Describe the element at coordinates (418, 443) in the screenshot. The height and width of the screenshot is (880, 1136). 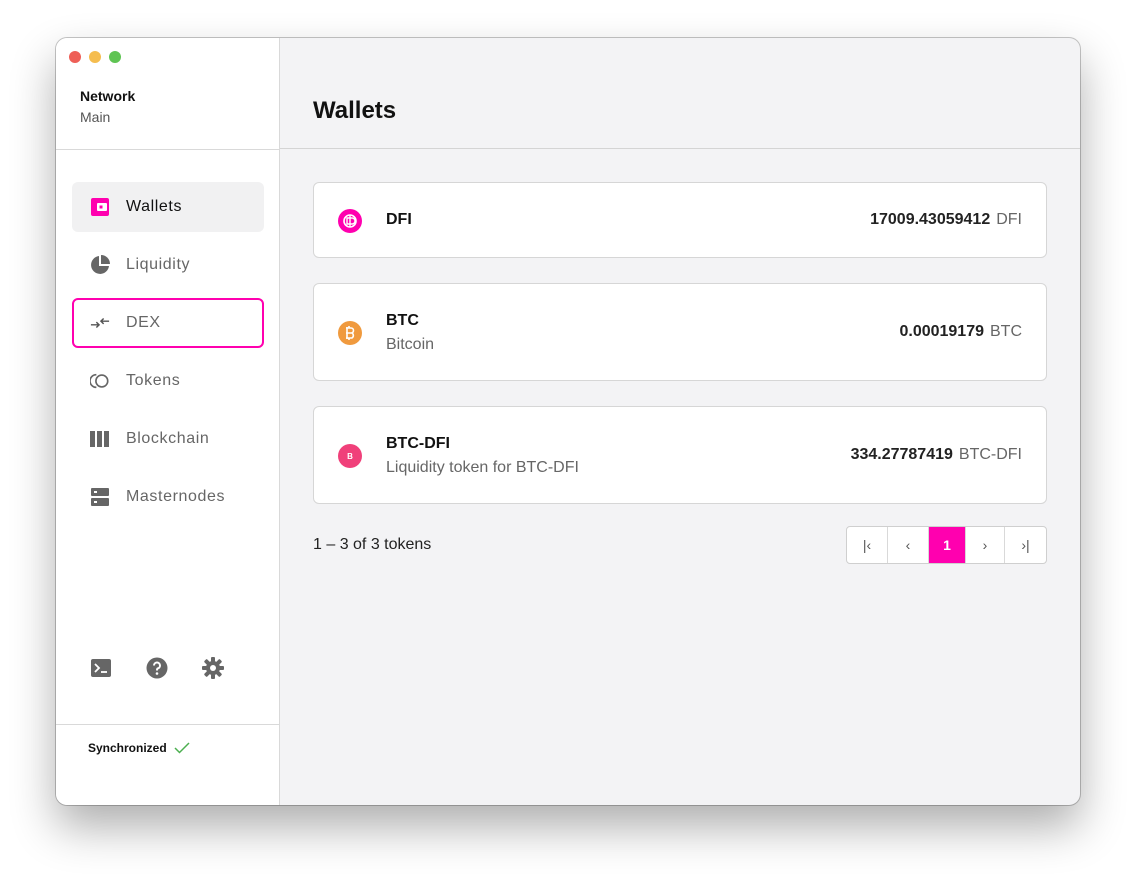
I see `token-symbol: BTC-DFI` at that location.